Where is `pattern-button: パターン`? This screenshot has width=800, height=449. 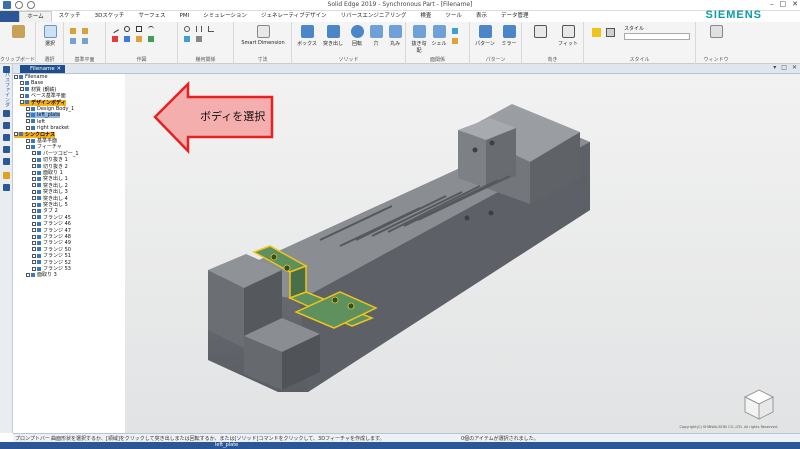 pattern-button: パターン is located at coordinates (485, 36).